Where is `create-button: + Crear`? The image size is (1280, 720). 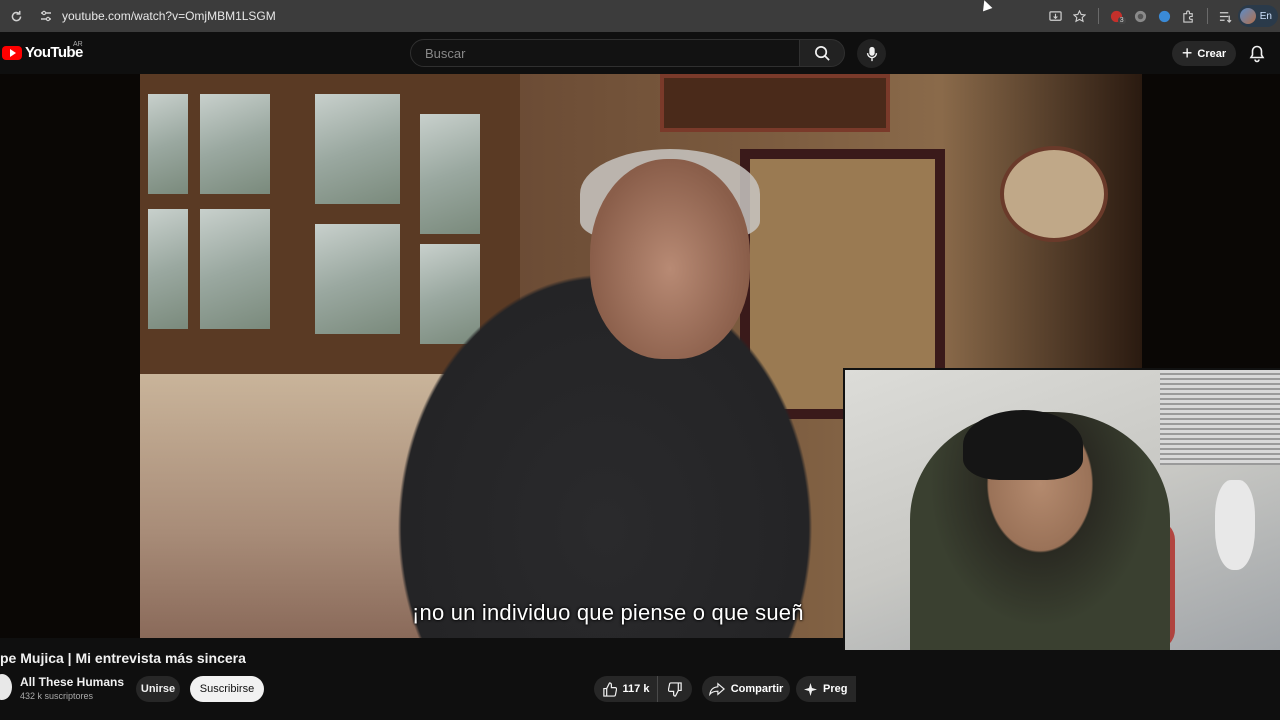 create-button: + Crear is located at coordinates (1204, 53).